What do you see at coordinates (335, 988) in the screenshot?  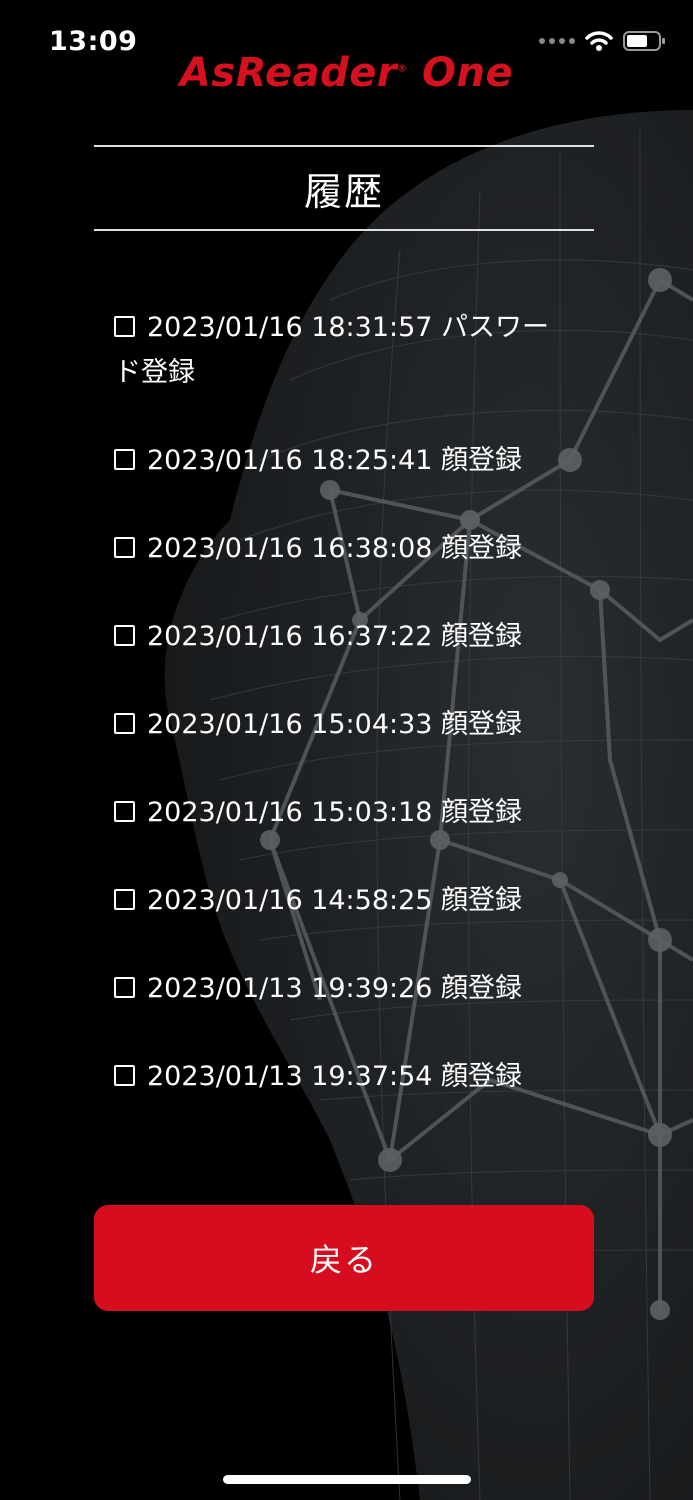 I see `history-item-text: 2023/01/13 19:39:26 顔登録` at bounding box center [335, 988].